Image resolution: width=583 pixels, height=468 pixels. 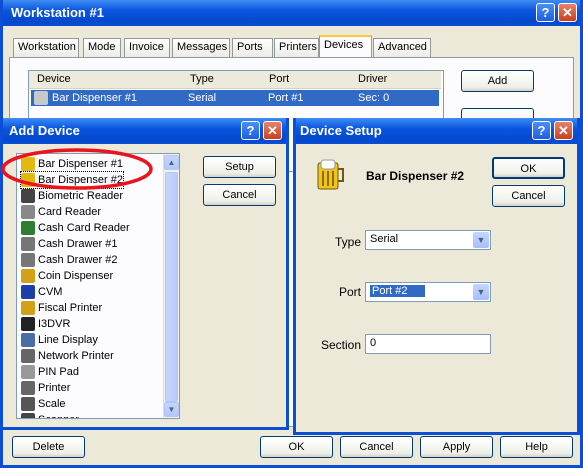 I want to click on list-item: Card Reader, so click(x=61, y=212).